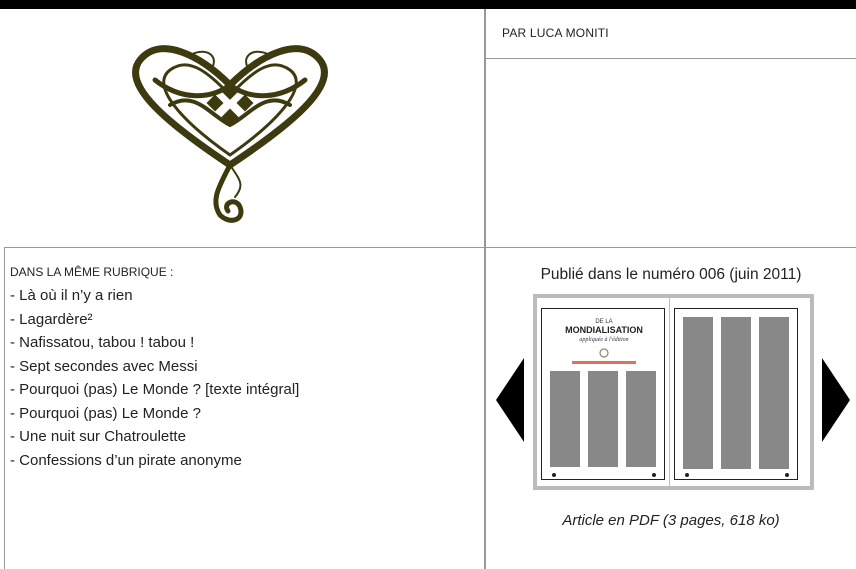 Image resolution: width=856 pixels, height=569 pixels. I want to click on page-layout-right, so click(736, 397).